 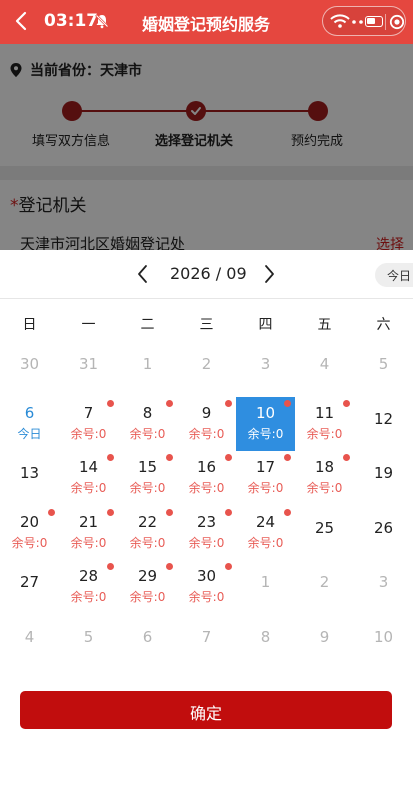 I want to click on day-number: 9, so click(x=324, y=636).